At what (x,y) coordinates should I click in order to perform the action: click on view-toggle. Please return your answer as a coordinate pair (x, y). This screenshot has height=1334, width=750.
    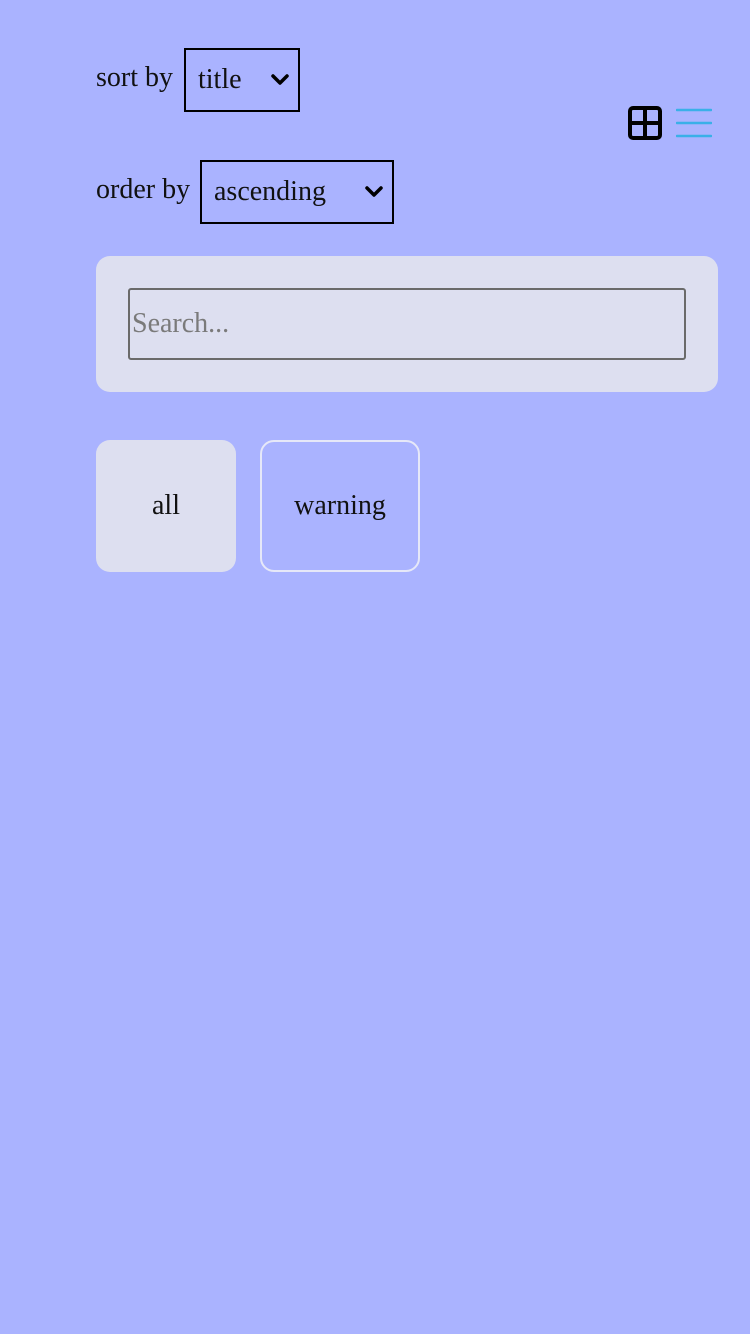
    Looking at the image, I should click on (670, 123).